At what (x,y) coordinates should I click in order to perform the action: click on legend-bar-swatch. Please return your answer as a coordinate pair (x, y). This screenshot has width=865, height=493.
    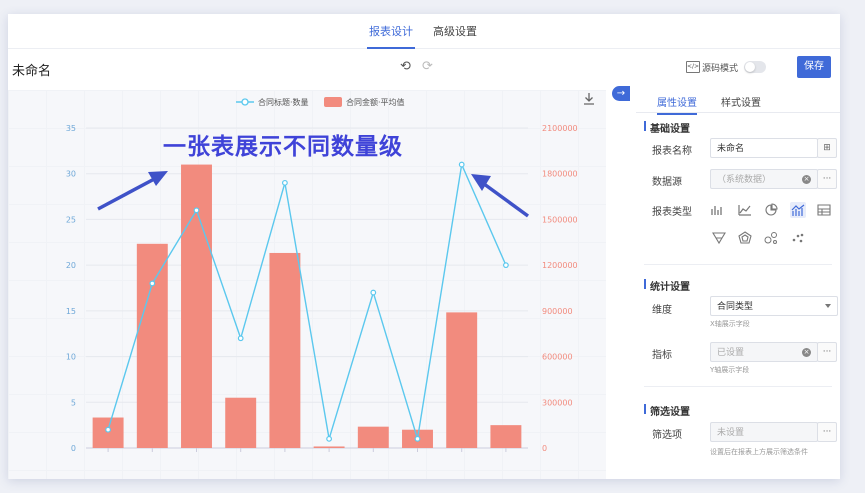
    Looking at the image, I should click on (333, 102).